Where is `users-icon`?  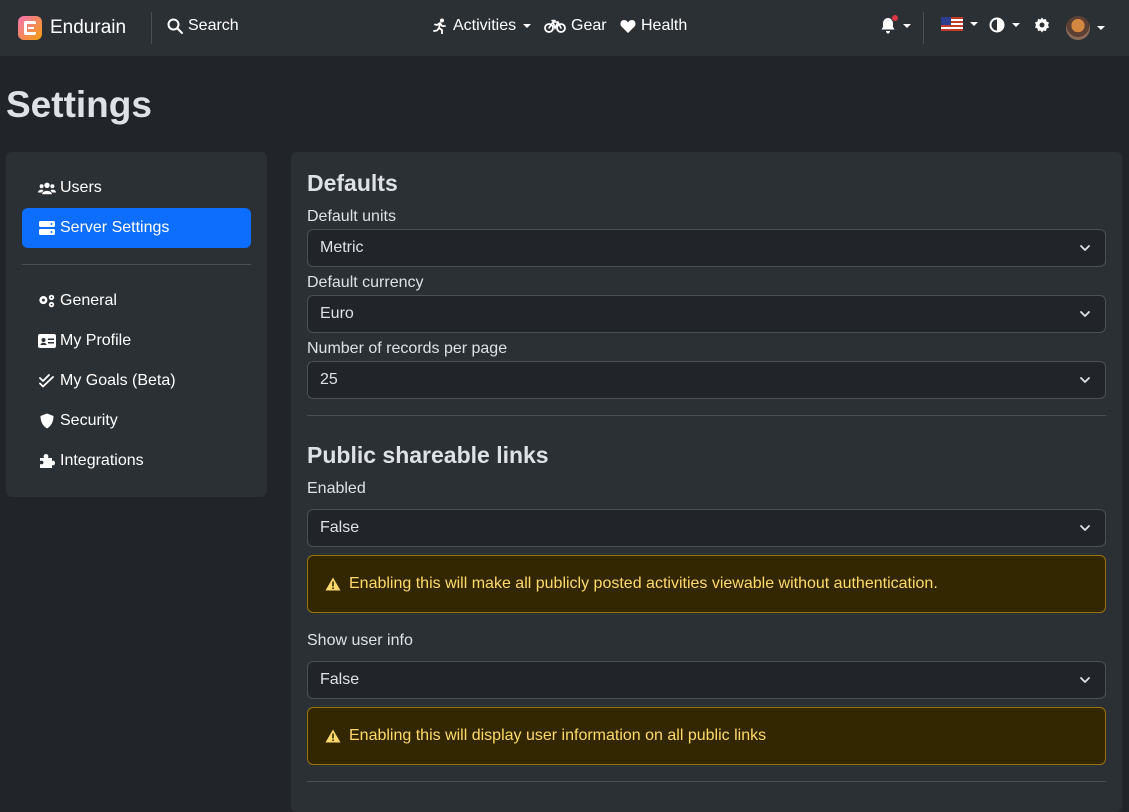
users-icon is located at coordinates (47, 188).